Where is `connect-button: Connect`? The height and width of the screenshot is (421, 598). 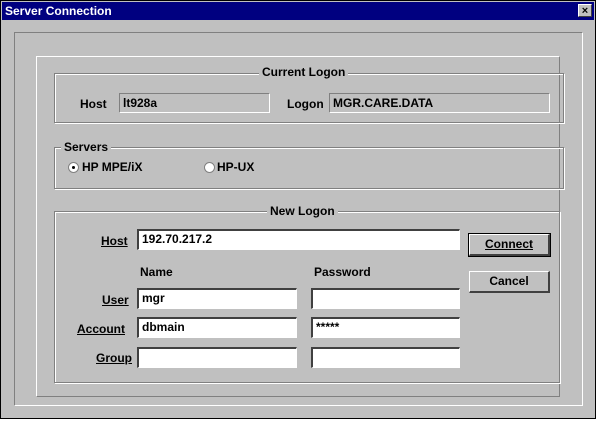 connect-button: Connect is located at coordinates (509, 245).